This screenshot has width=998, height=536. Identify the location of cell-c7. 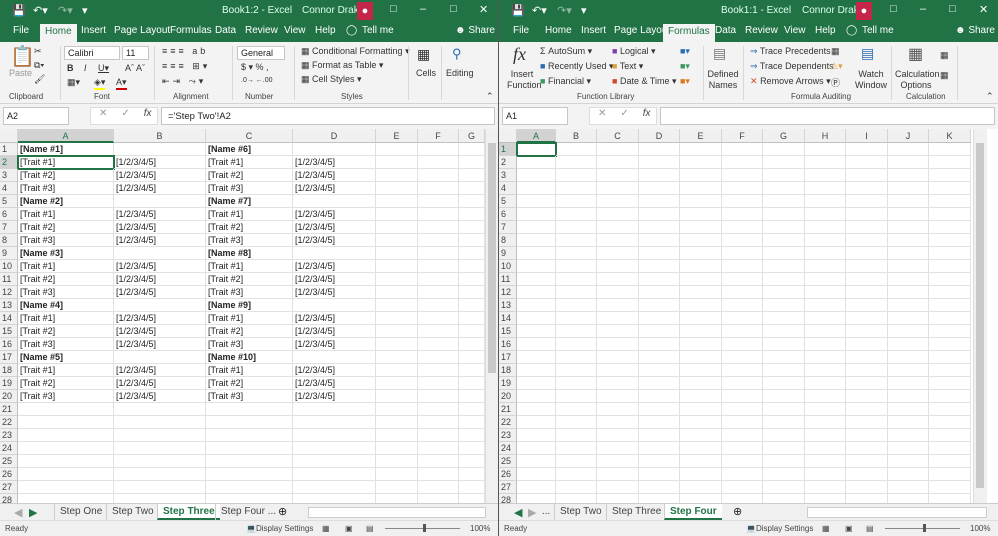
(618, 227).